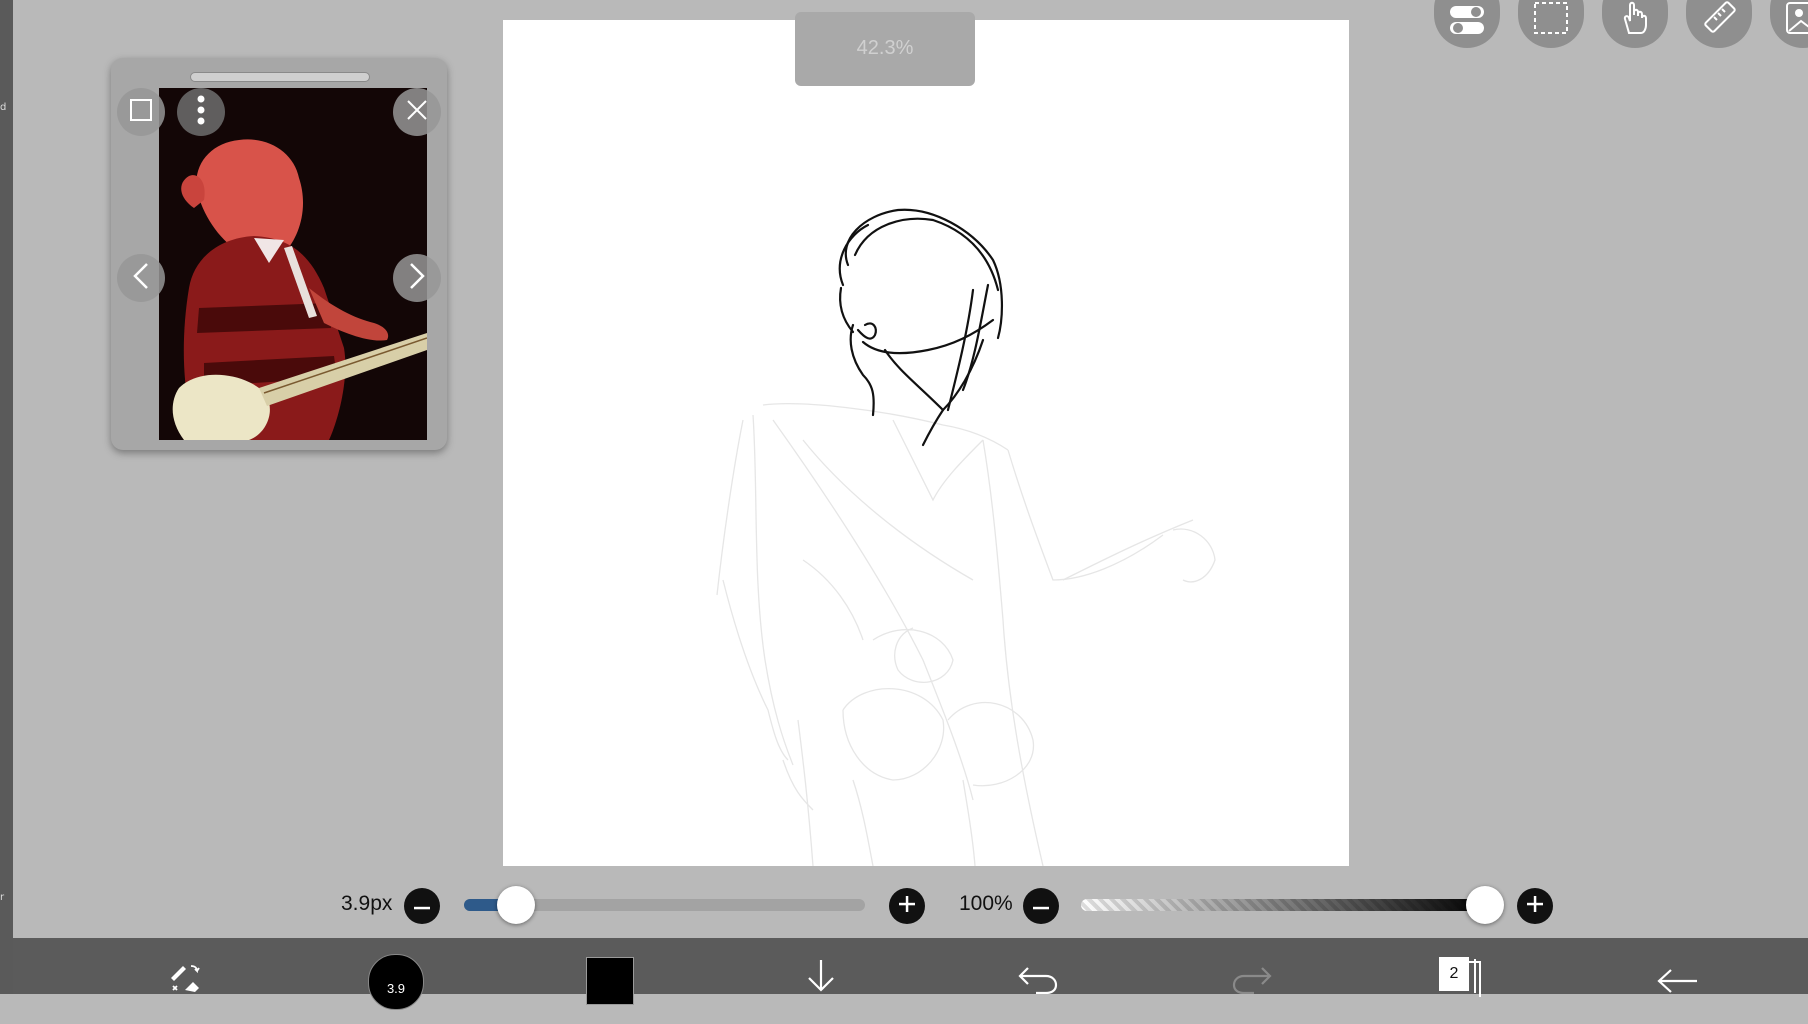 The height and width of the screenshot is (1024, 1808). Describe the element at coordinates (1454, 974) in the screenshot. I see `layer-count: 2` at that location.